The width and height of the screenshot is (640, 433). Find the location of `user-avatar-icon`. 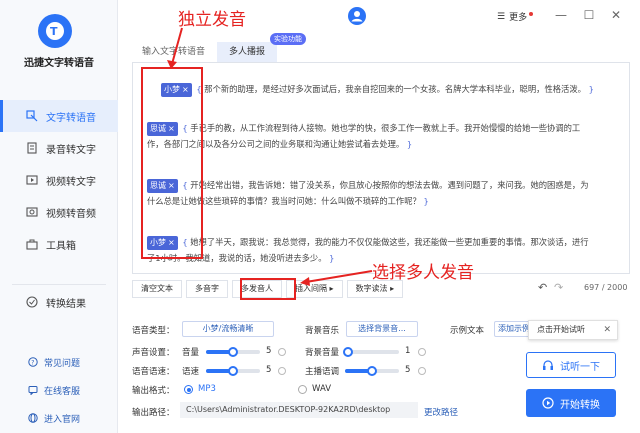

user-avatar-icon is located at coordinates (357, 16).